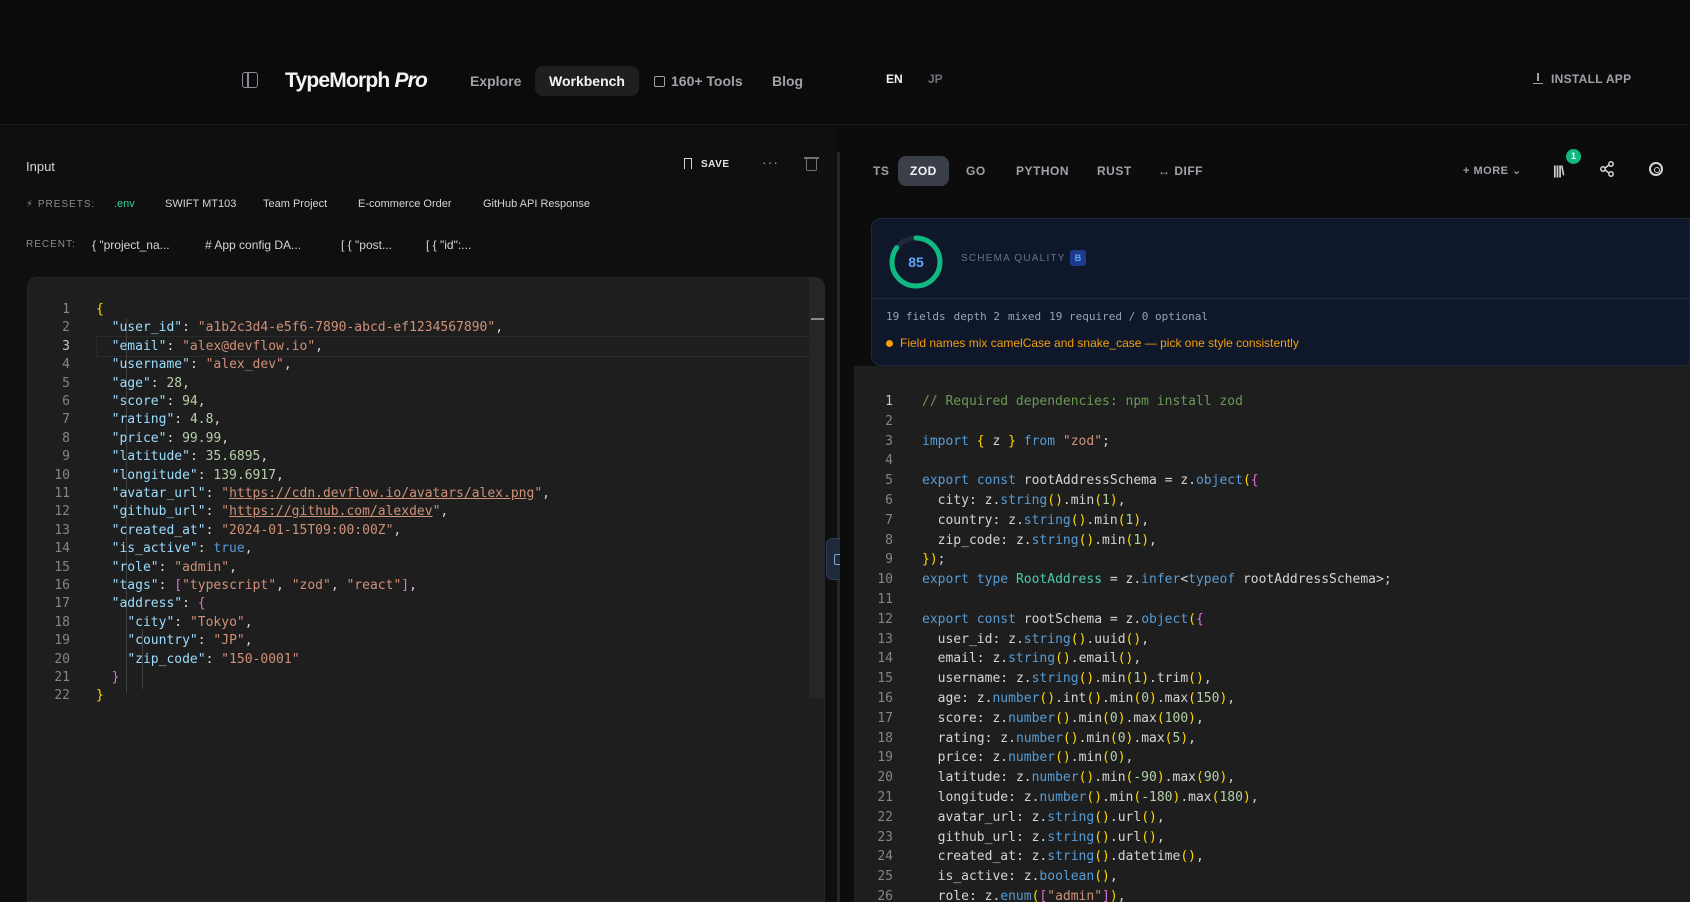 This screenshot has height=902, width=1690. Describe the element at coordinates (770, 162) in the screenshot. I see `more-options-button: ···` at that location.